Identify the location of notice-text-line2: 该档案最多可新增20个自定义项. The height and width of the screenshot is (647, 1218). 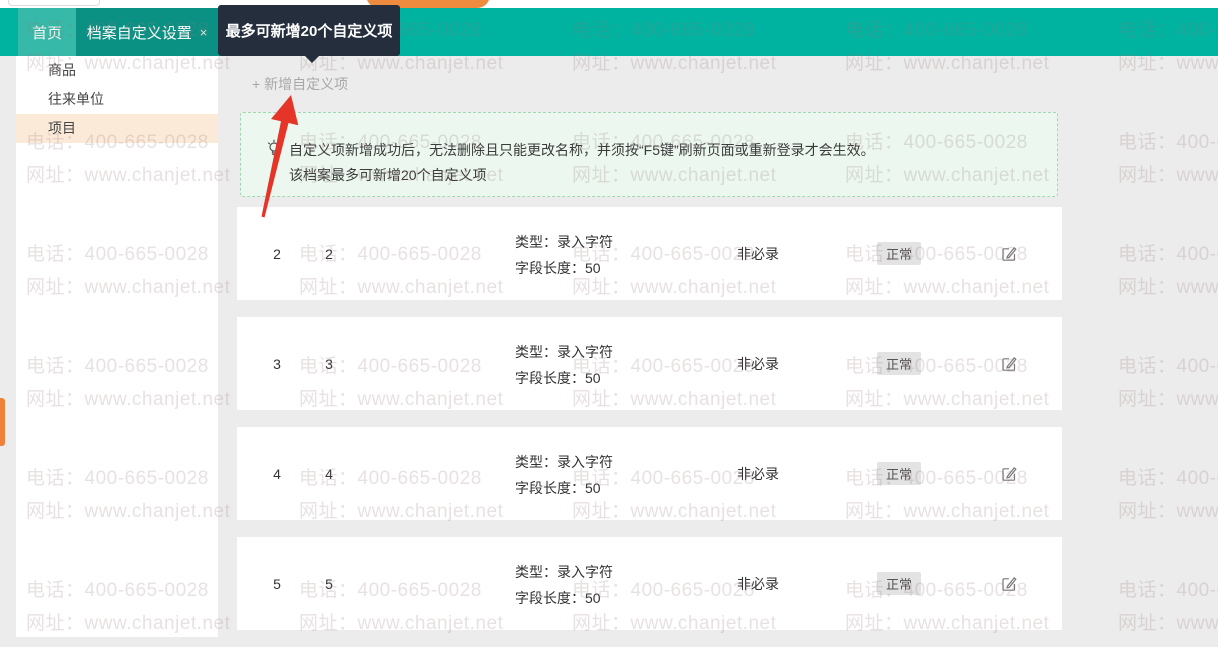
(388, 175).